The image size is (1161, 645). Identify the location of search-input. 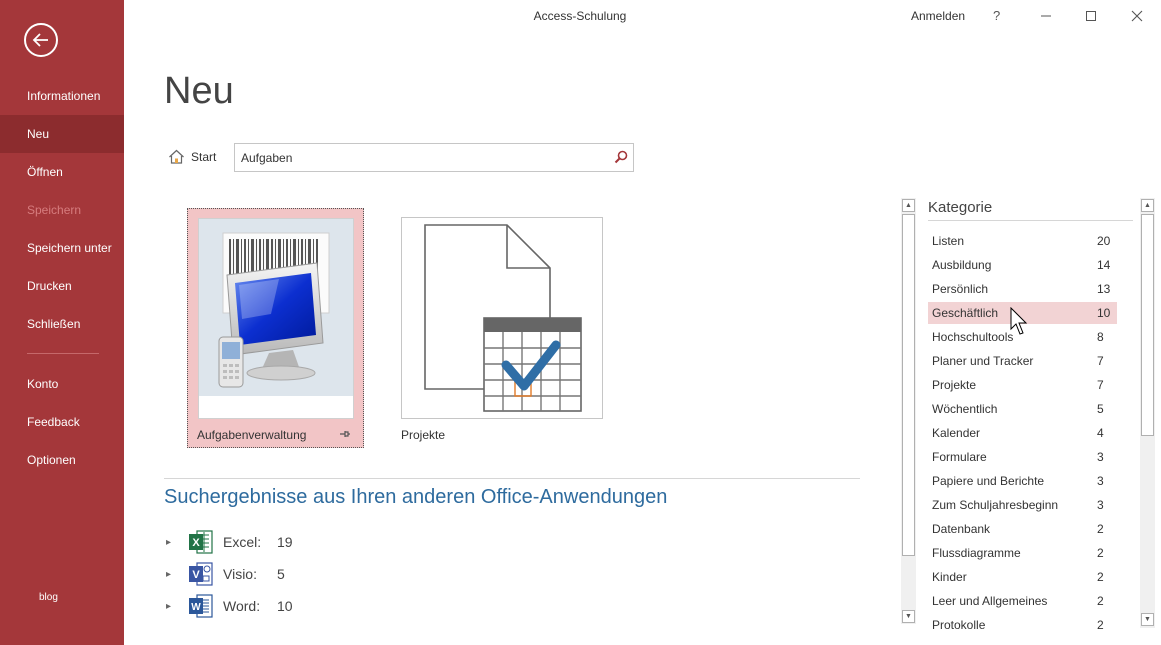
(415, 157).